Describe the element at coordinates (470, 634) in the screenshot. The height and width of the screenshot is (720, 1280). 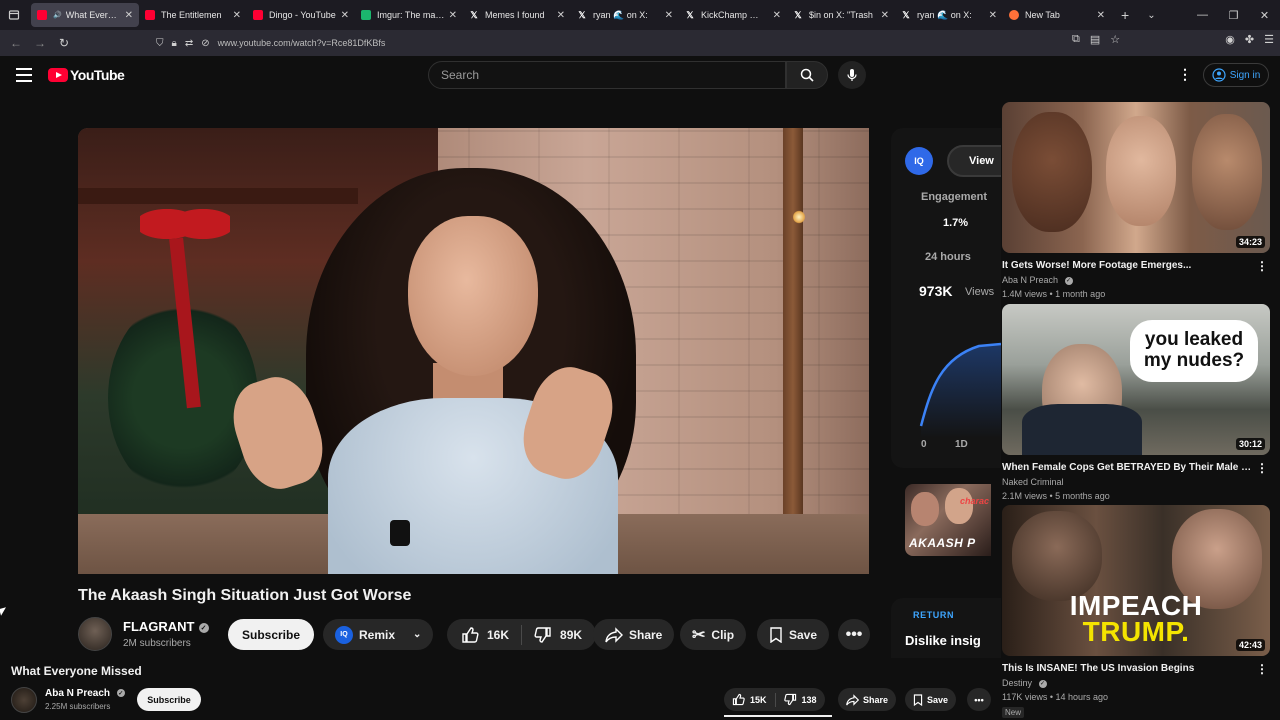
I see `thumbs-up-icon` at that location.